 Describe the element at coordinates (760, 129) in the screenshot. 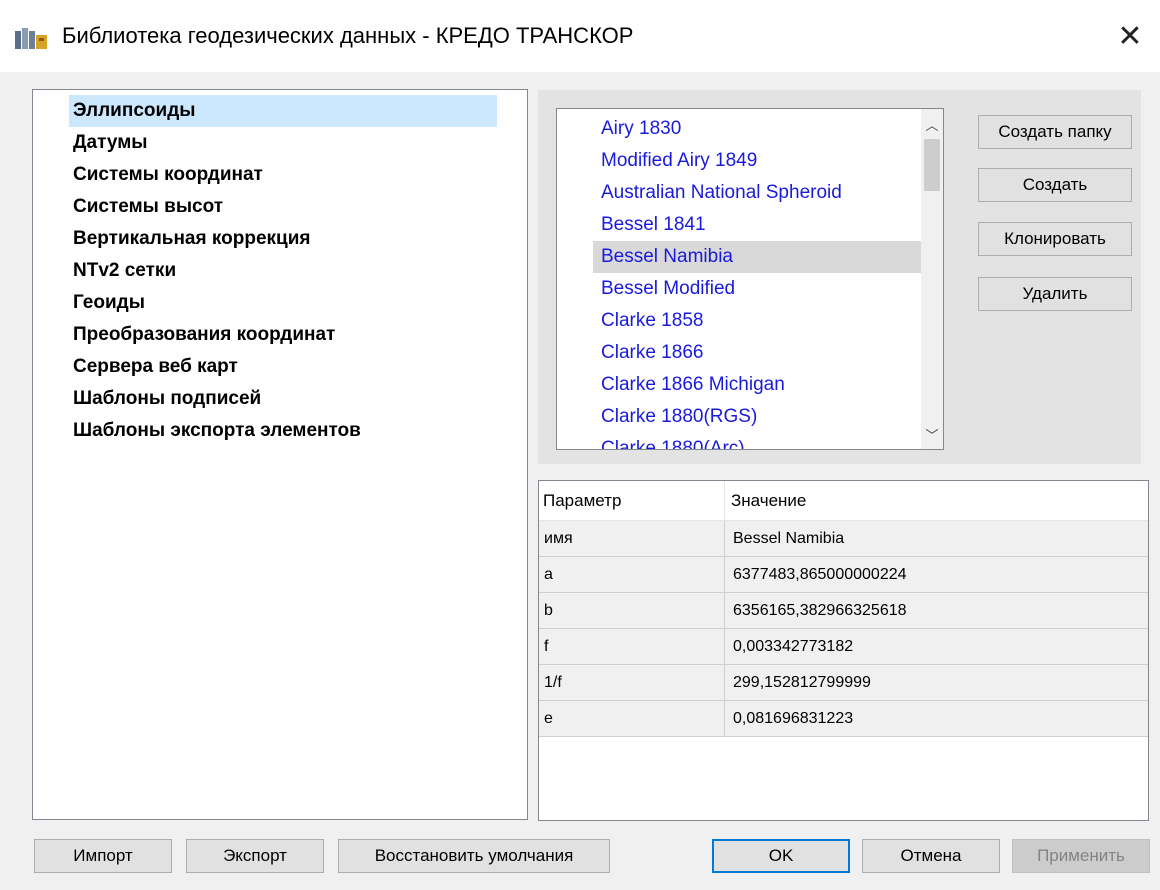

I see `list-item: Airy 1830` at that location.